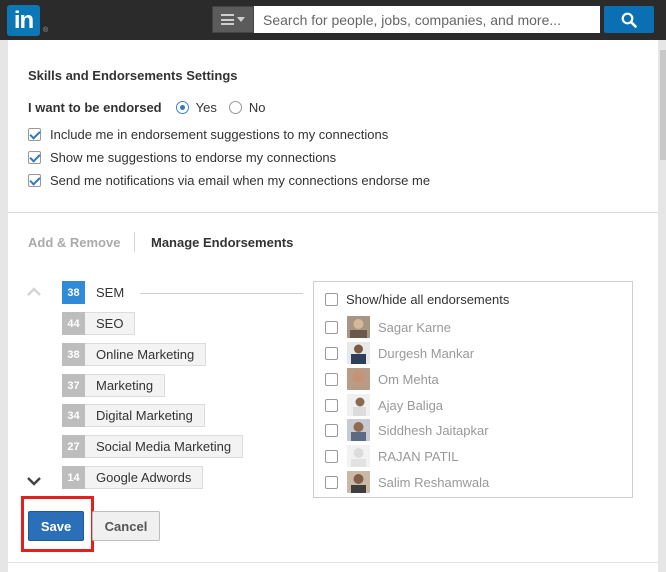  Describe the element at coordinates (110, 323) in the screenshot. I see `skill-name: SEO` at that location.